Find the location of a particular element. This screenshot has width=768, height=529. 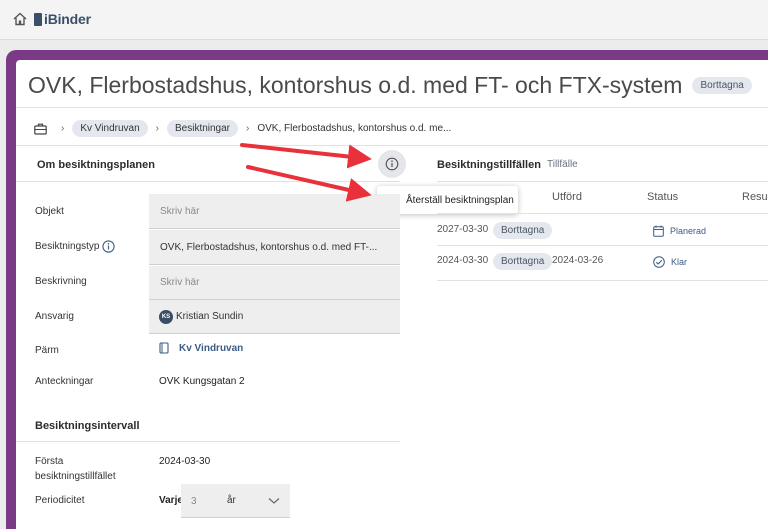

anteckningar-value: OVK Kungsgatan 2 is located at coordinates (202, 381).